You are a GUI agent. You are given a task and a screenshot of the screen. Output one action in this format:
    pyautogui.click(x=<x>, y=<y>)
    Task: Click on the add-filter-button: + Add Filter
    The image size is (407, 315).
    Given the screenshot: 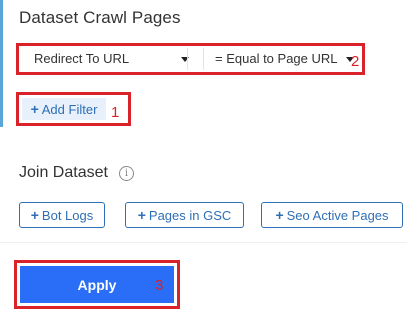 What is the action you would take?
    pyautogui.click(x=64, y=109)
    